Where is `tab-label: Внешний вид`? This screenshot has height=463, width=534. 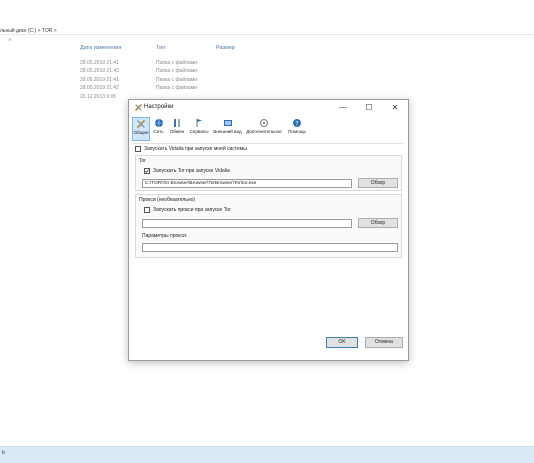
tab-label: Внешний вид is located at coordinates (227, 131).